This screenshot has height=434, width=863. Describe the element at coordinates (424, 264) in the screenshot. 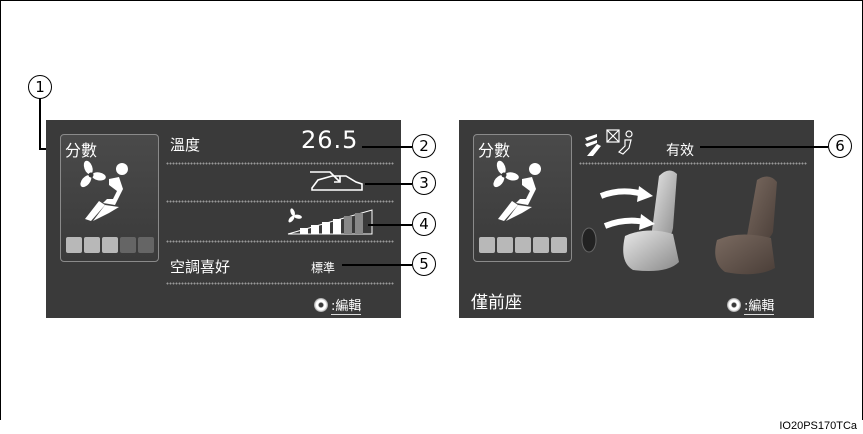

I see `callout-5: 5` at that location.